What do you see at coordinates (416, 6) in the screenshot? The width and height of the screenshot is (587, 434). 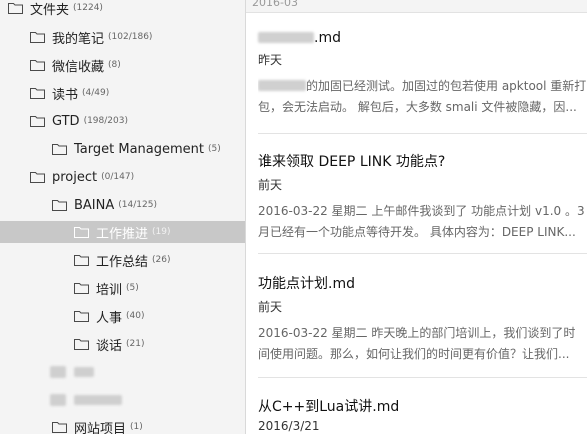 I see `date-section-header: 2016-03` at bounding box center [416, 6].